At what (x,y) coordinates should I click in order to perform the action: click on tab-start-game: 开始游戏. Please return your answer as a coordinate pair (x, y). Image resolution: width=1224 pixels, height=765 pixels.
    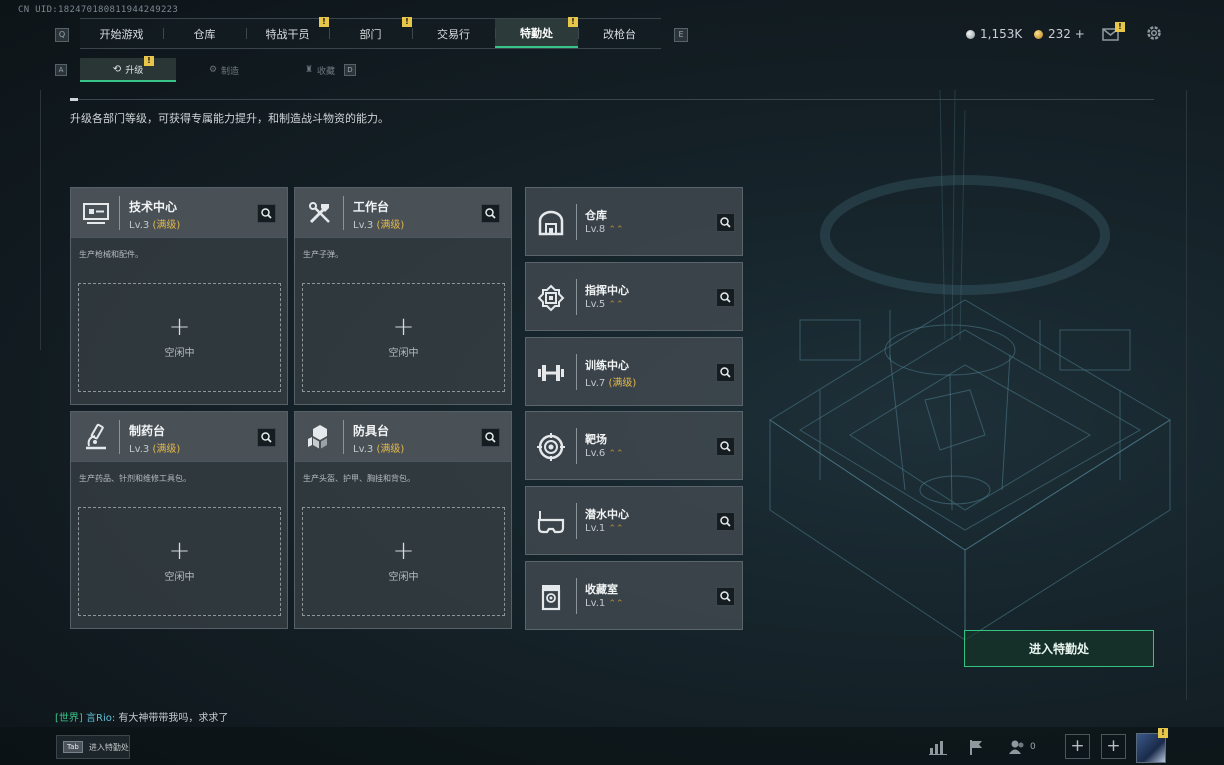
    Looking at the image, I should click on (121, 33).